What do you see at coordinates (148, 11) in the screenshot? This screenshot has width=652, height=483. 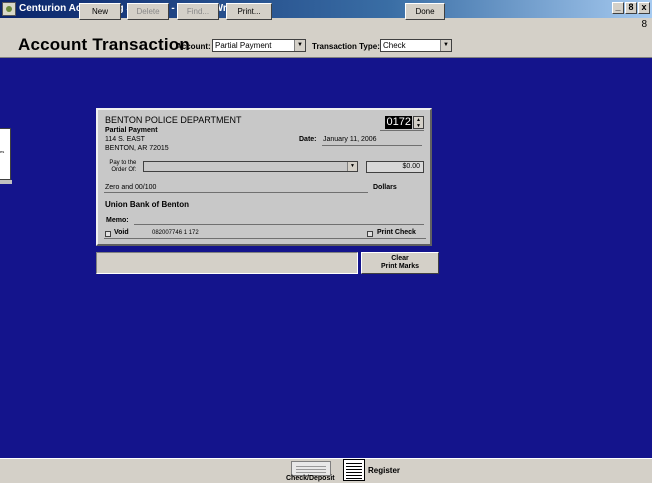 I see `delete-button: Delete` at bounding box center [148, 11].